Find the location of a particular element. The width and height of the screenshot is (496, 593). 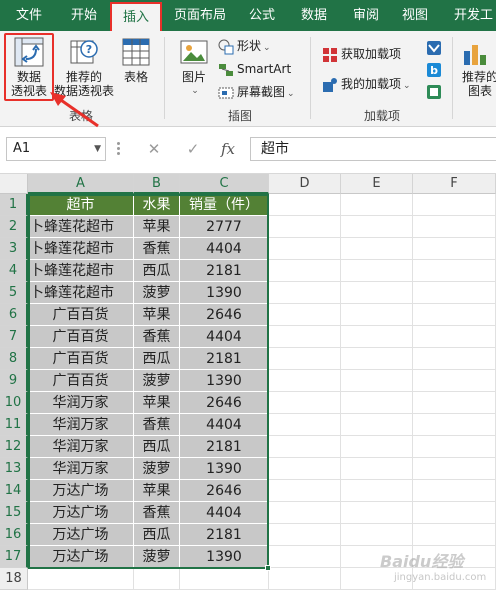

column-header-c: C is located at coordinates (224, 184).